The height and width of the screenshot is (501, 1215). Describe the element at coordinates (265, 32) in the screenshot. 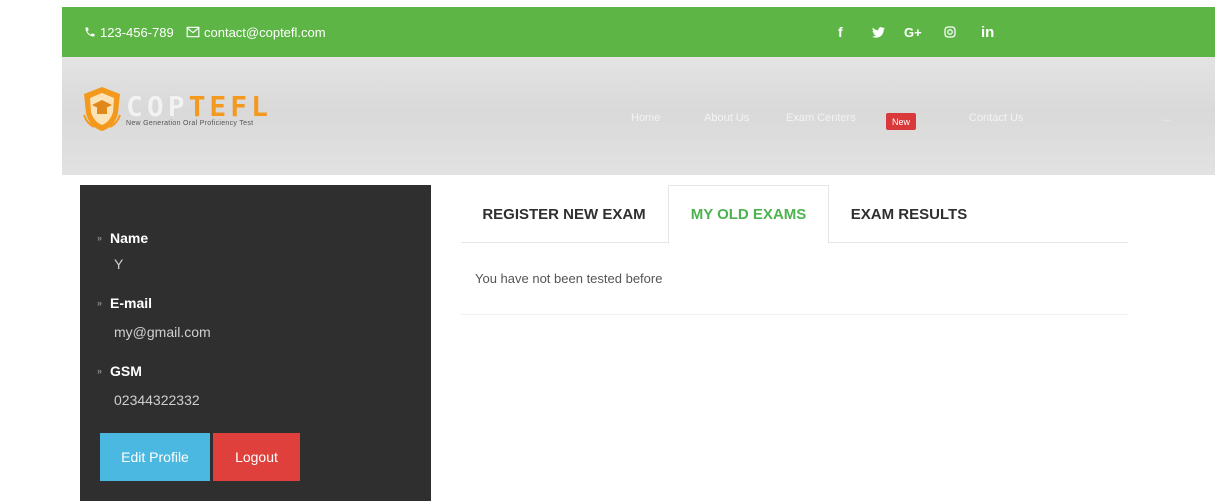

I see `email-address: contact@coptefl.com` at that location.